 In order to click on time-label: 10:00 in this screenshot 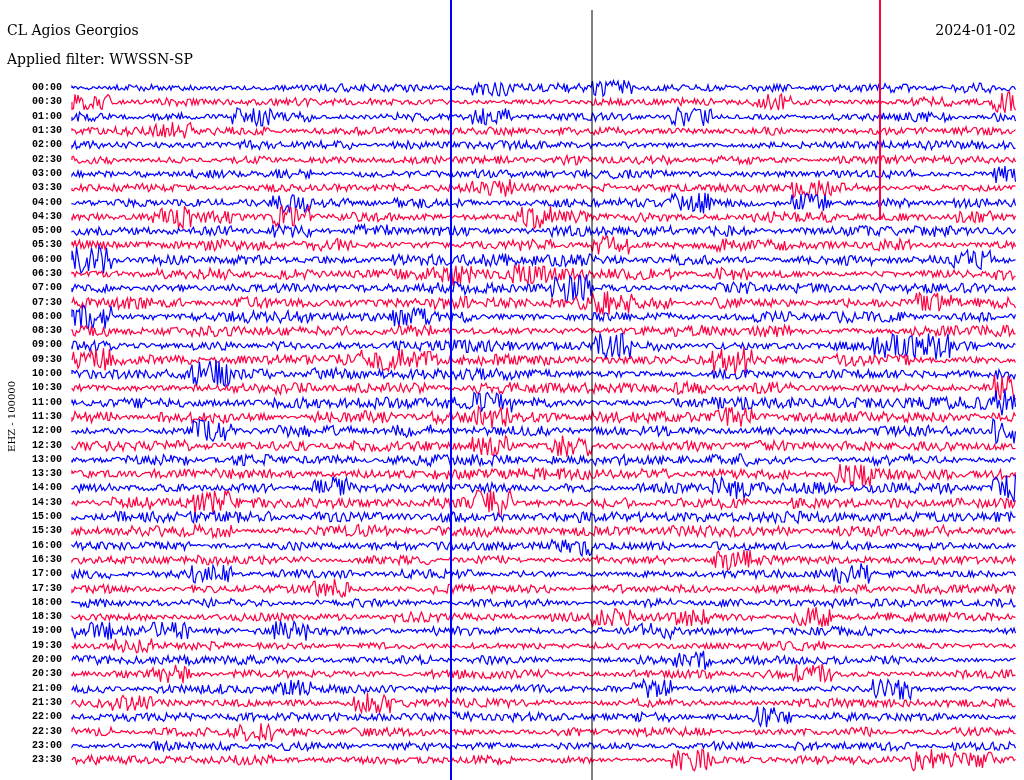, I will do `click(46, 374)`.